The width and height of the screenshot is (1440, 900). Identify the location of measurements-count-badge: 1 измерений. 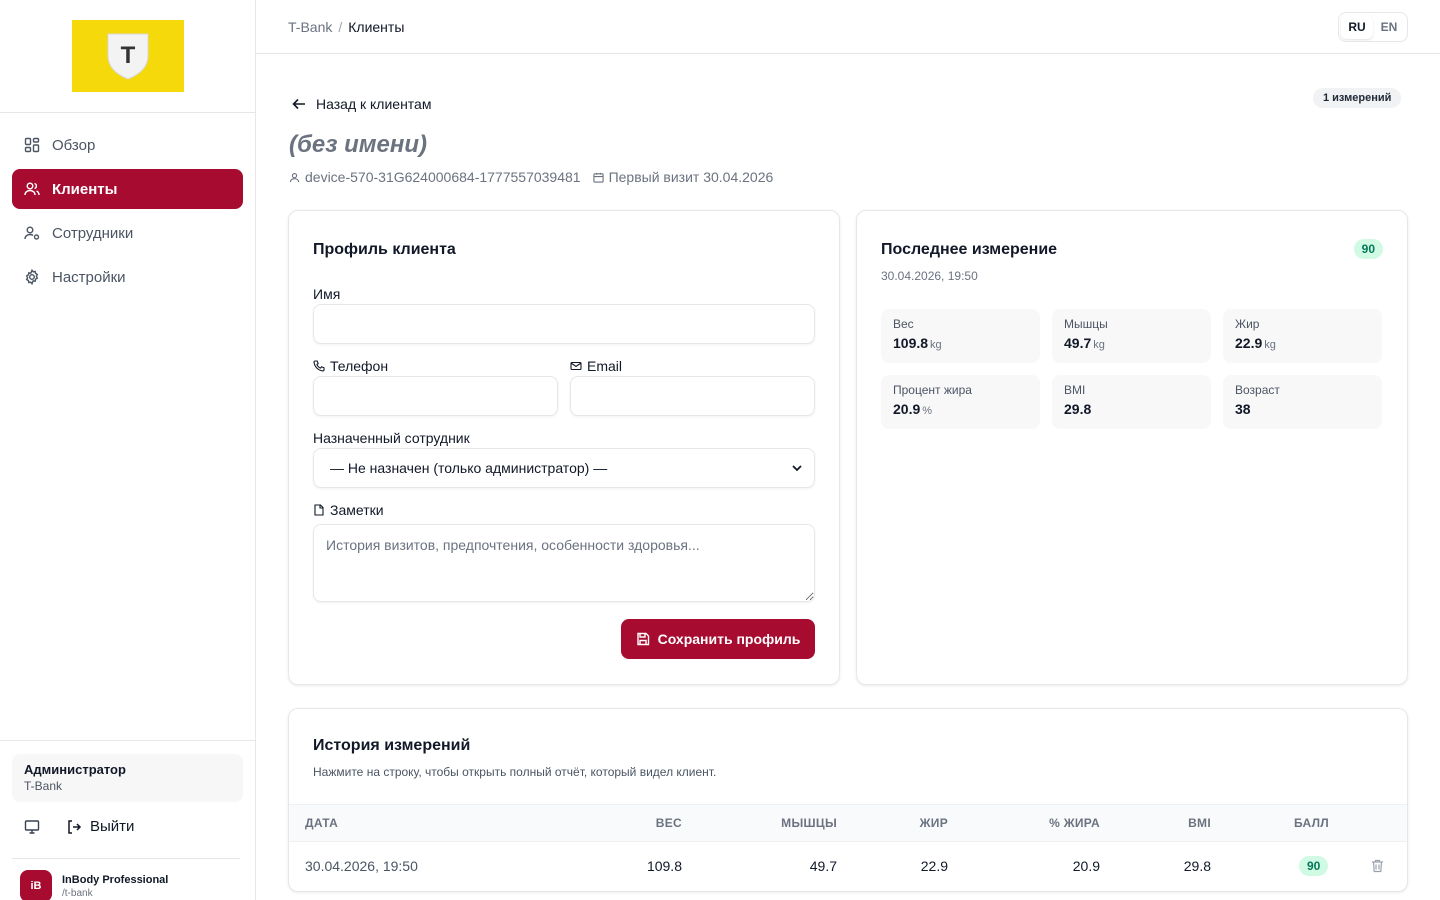
(1357, 98).